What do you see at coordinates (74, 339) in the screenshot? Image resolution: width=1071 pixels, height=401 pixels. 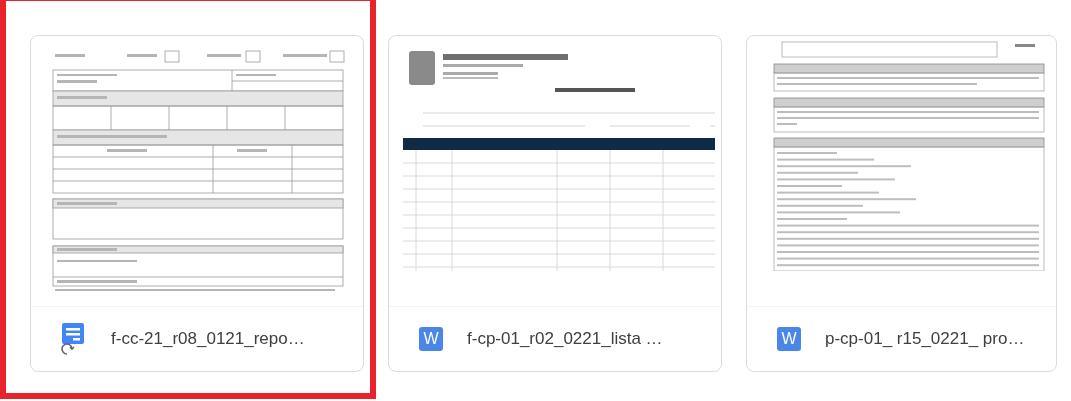 I see `form-file-icon` at bounding box center [74, 339].